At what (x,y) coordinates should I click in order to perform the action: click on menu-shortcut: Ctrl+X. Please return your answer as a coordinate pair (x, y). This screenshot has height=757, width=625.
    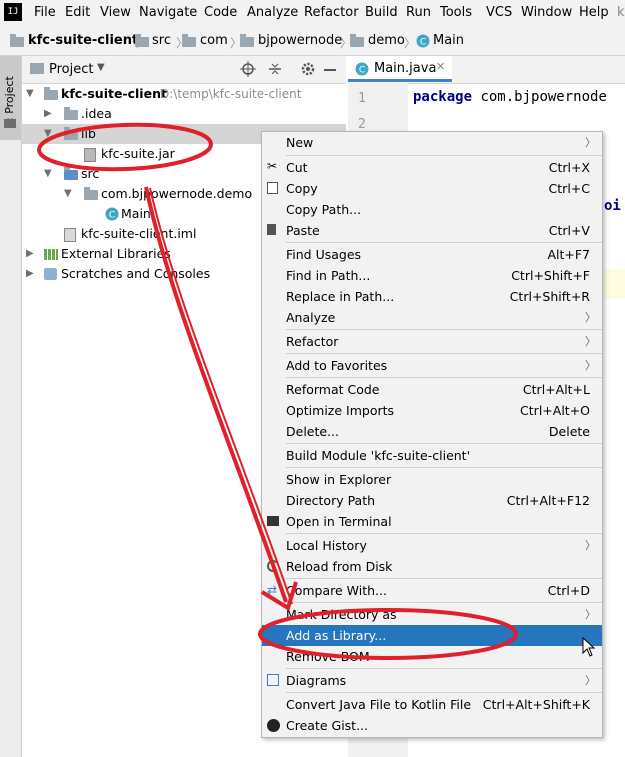
    Looking at the image, I should click on (569, 167).